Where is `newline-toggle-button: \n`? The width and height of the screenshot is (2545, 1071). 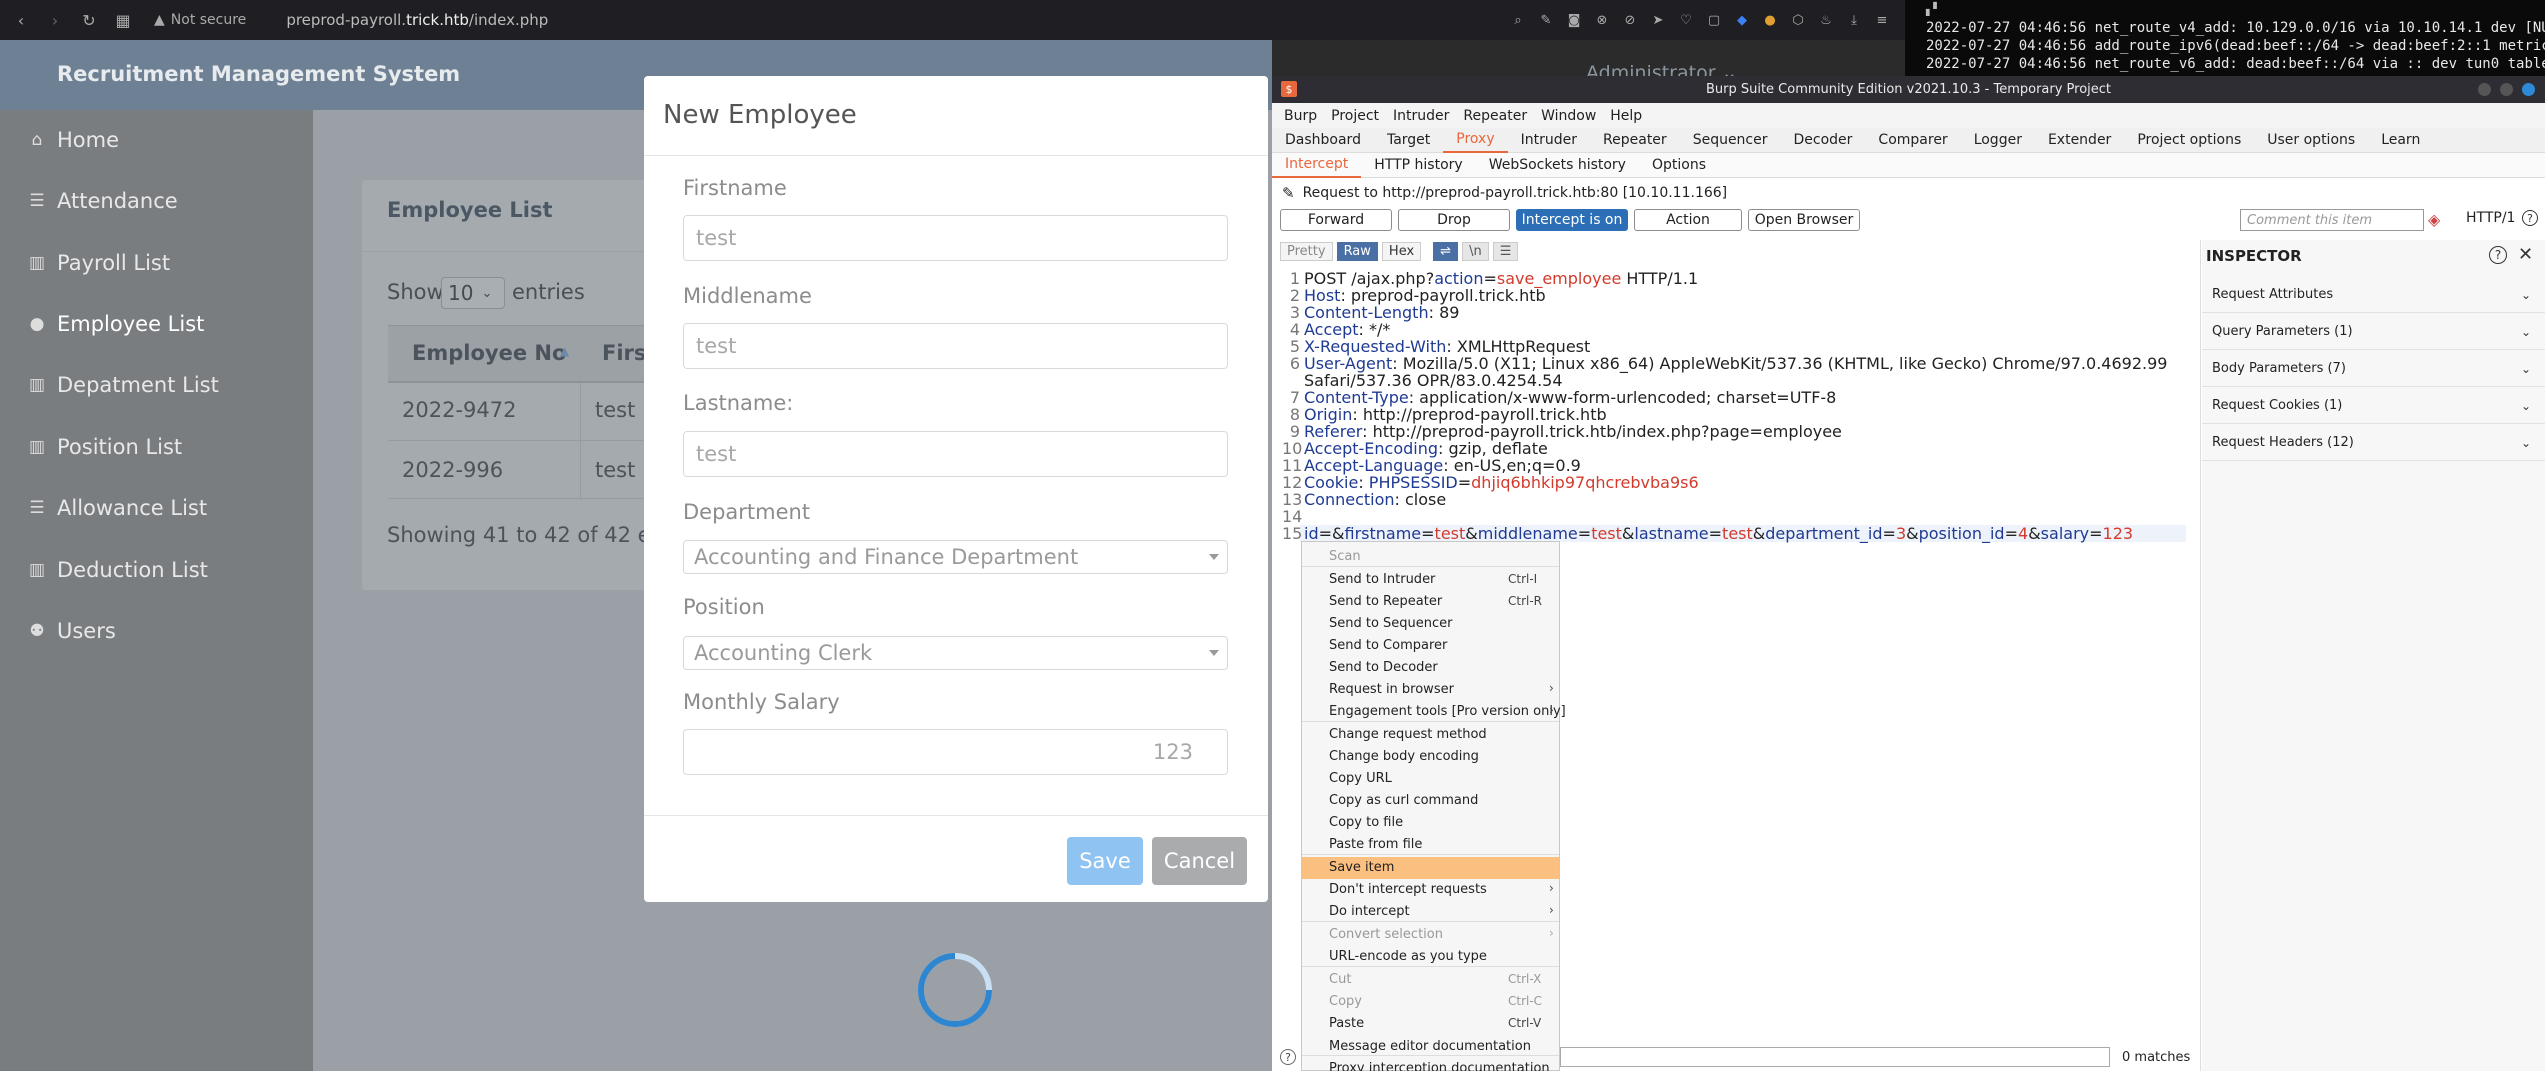 newline-toggle-button: \n is located at coordinates (1475, 251).